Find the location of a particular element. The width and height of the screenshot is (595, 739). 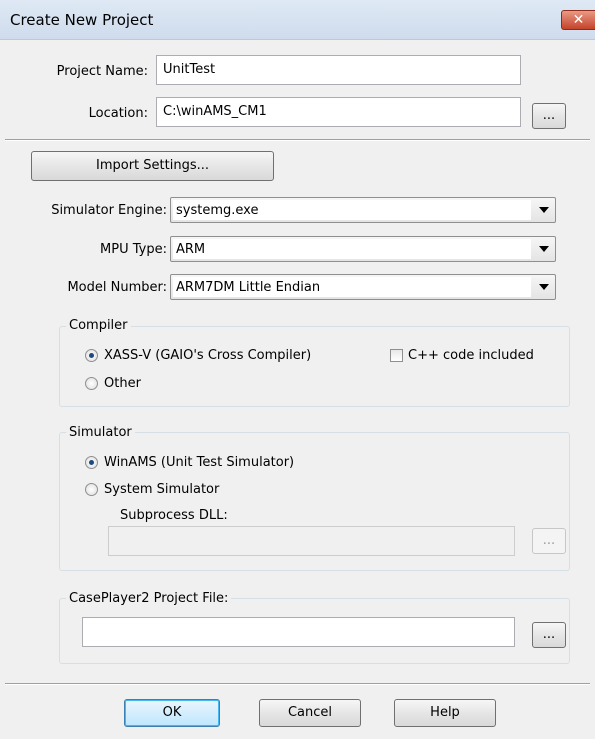

cpp-code-checkbox is located at coordinates (396, 355).